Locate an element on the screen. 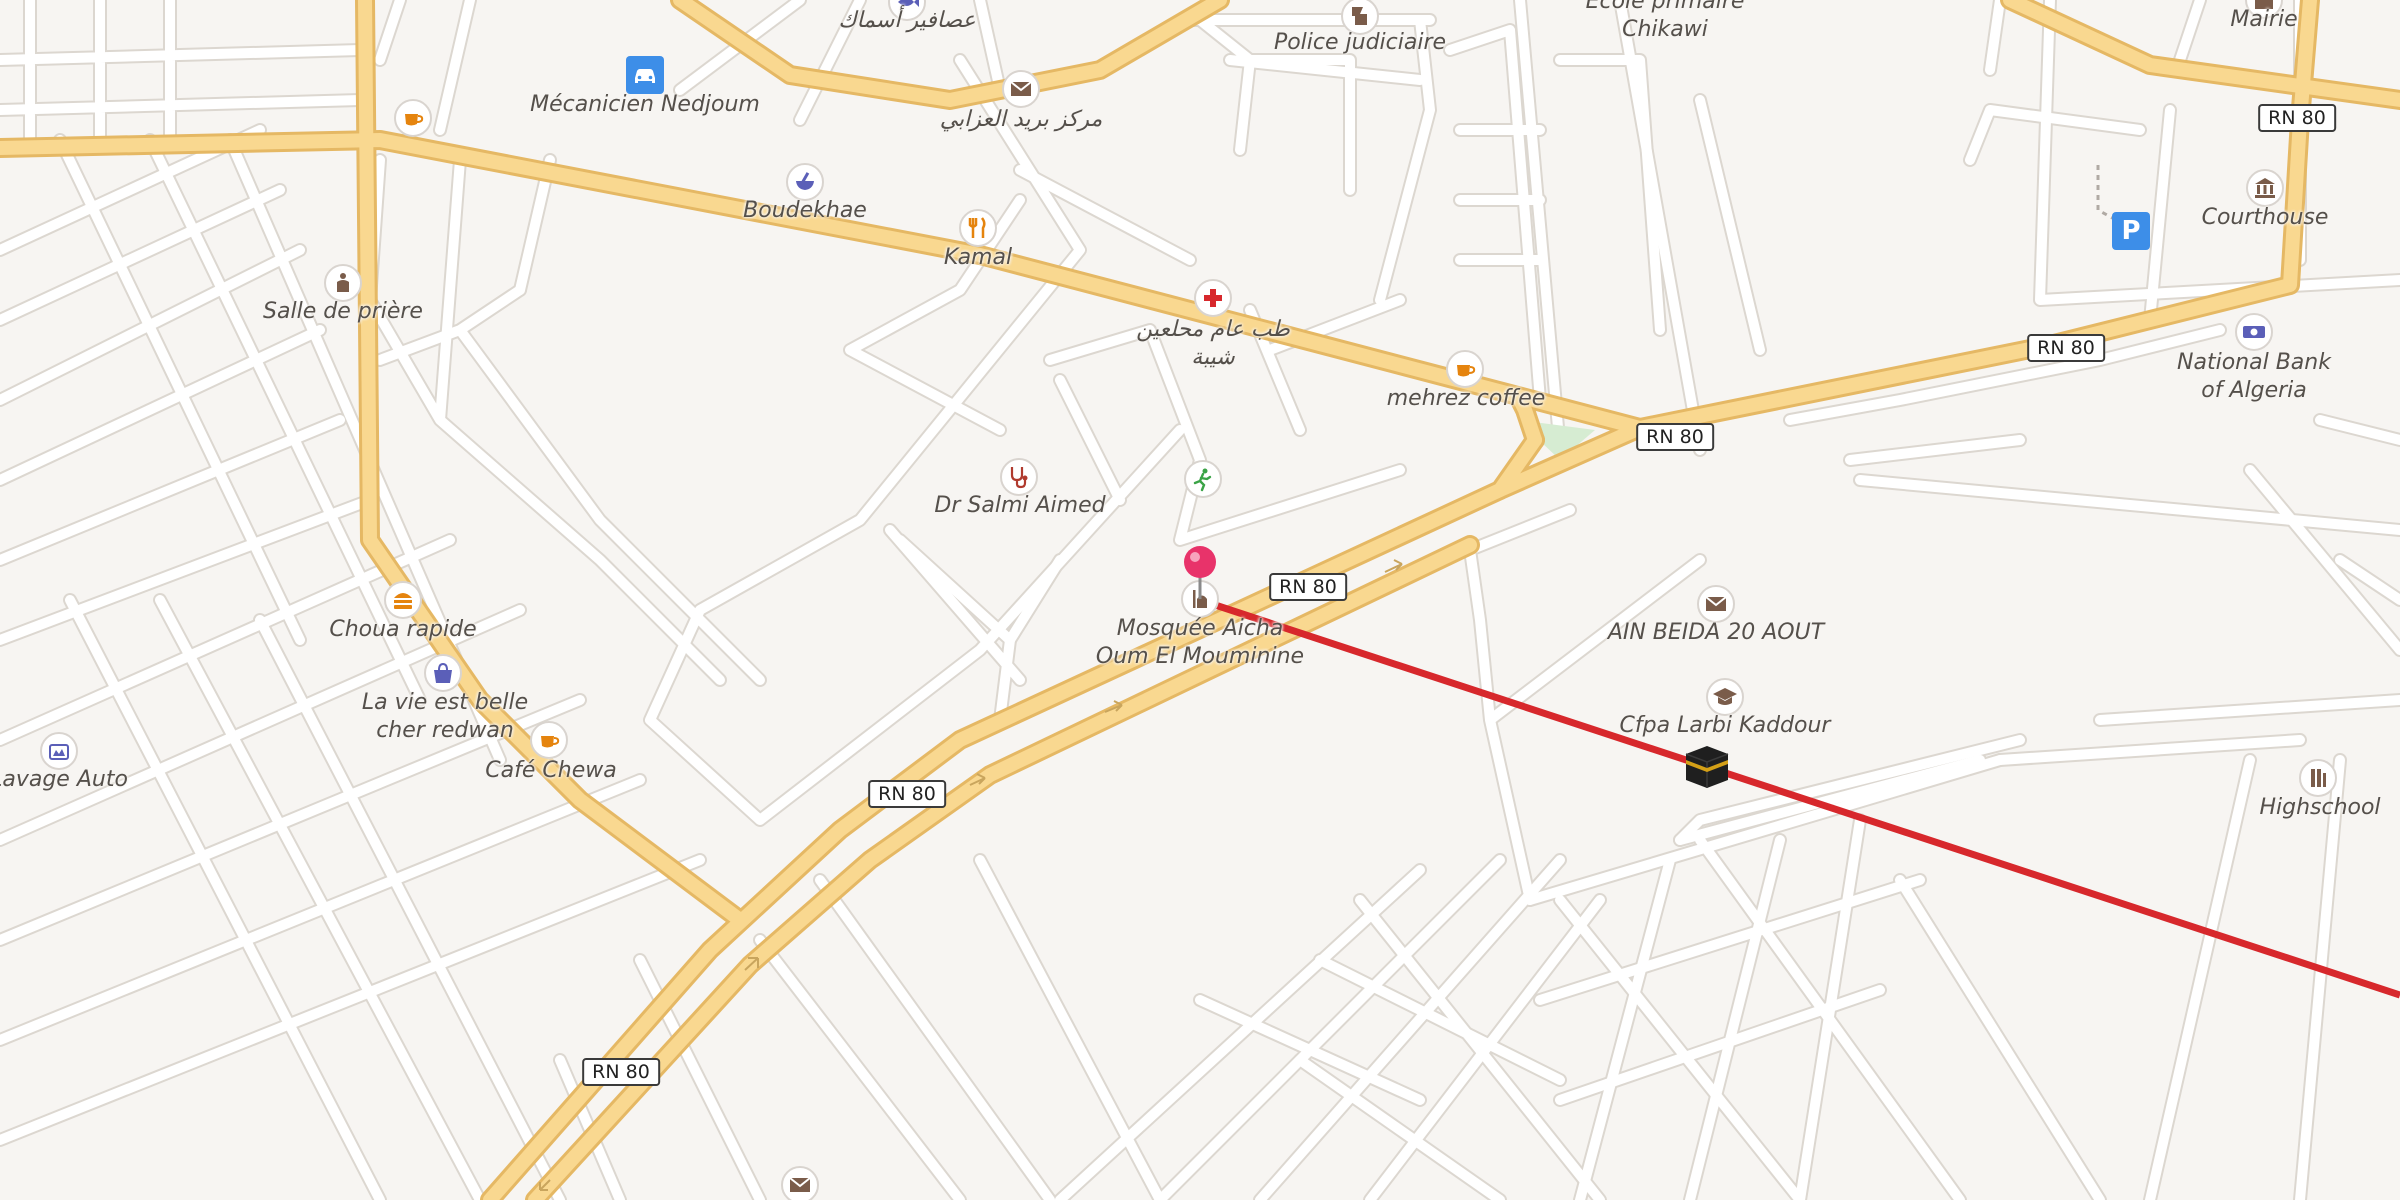 The image size is (2400, 1200). poi-school-icon is located at coordinates (1725, 697).